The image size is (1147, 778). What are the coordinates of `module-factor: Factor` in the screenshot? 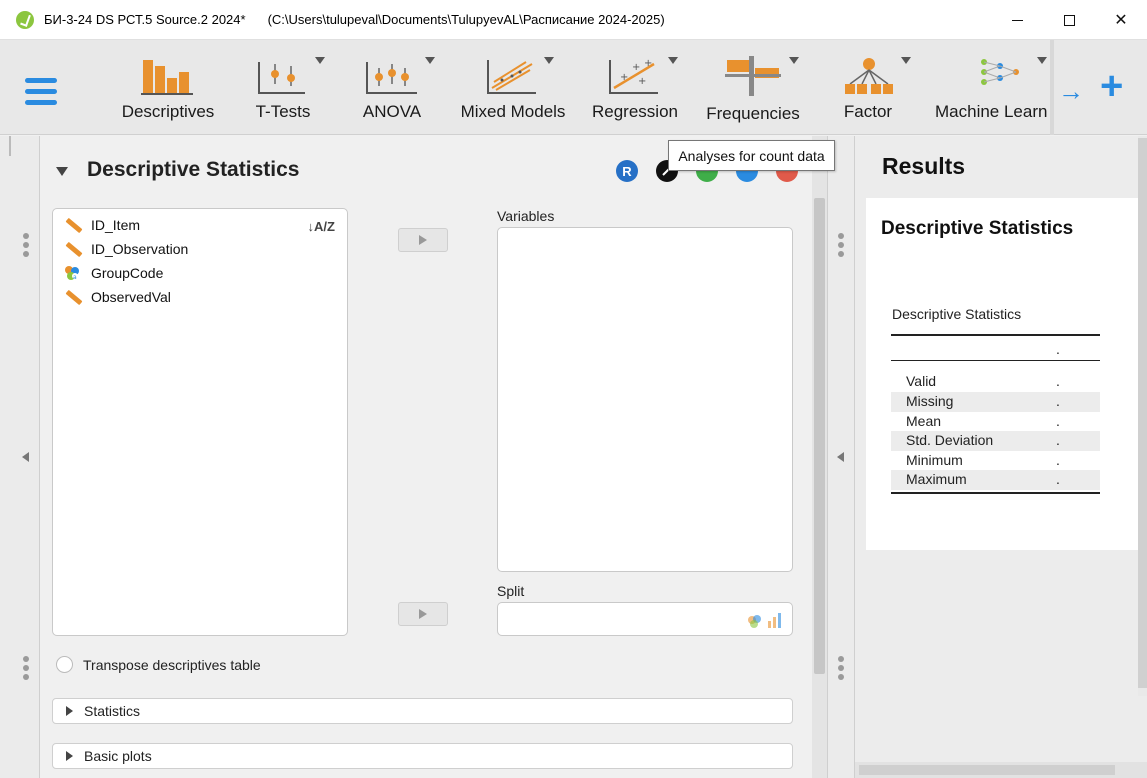 It's located at (874, 87).